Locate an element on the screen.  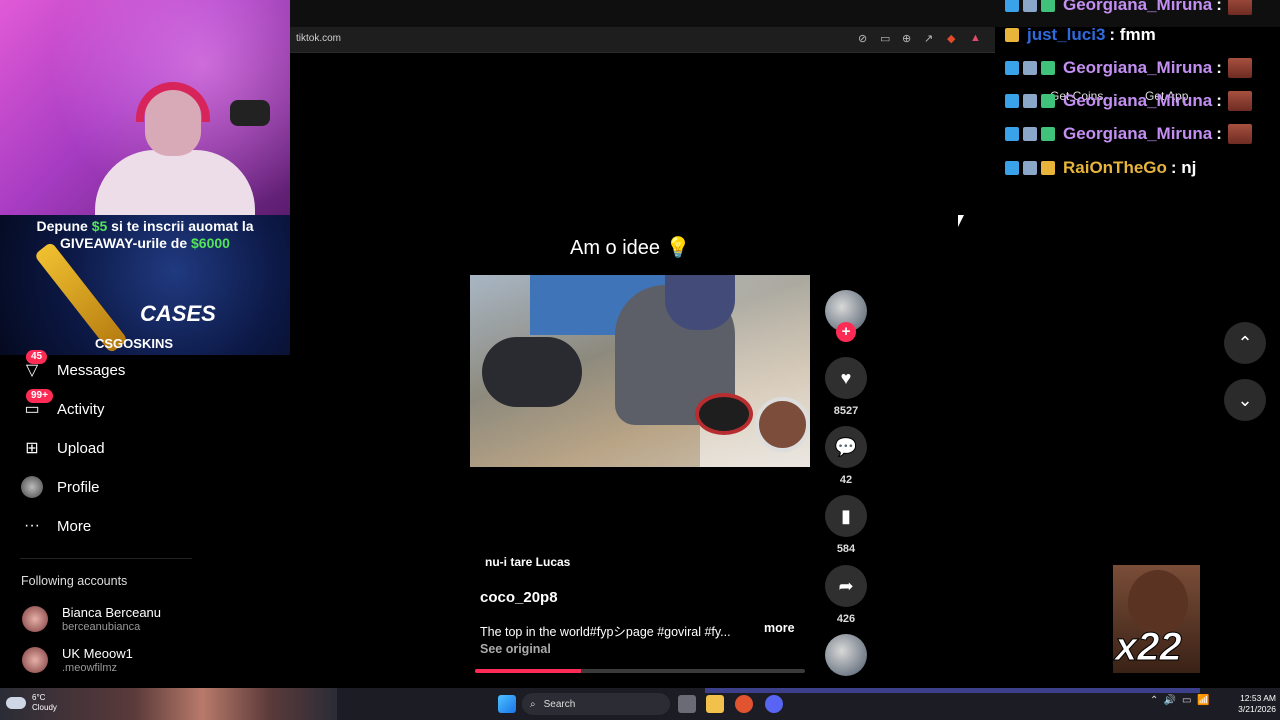
windows-start-icon is located at coordinates (507, 704).